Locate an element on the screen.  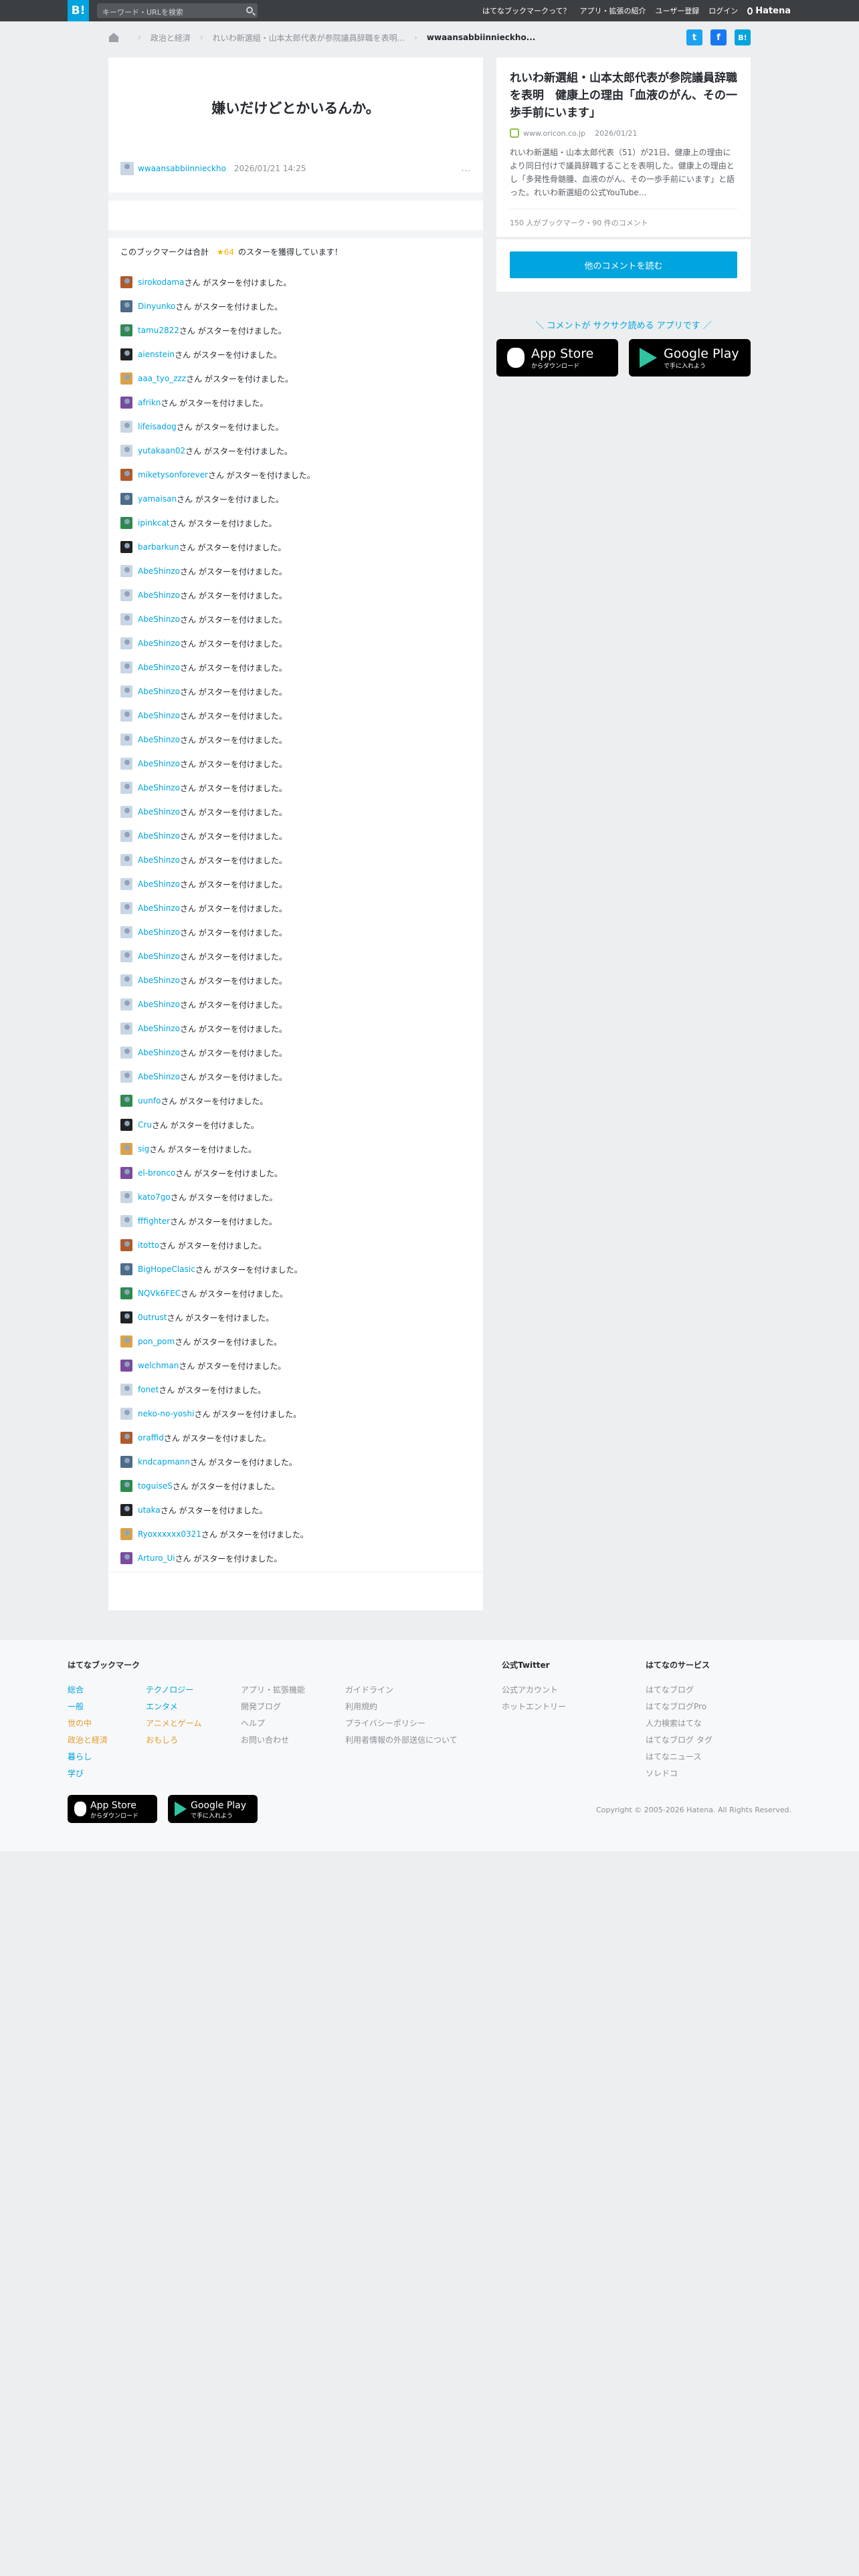
star-user-link: afrikn is located at coordinates (149, 402).